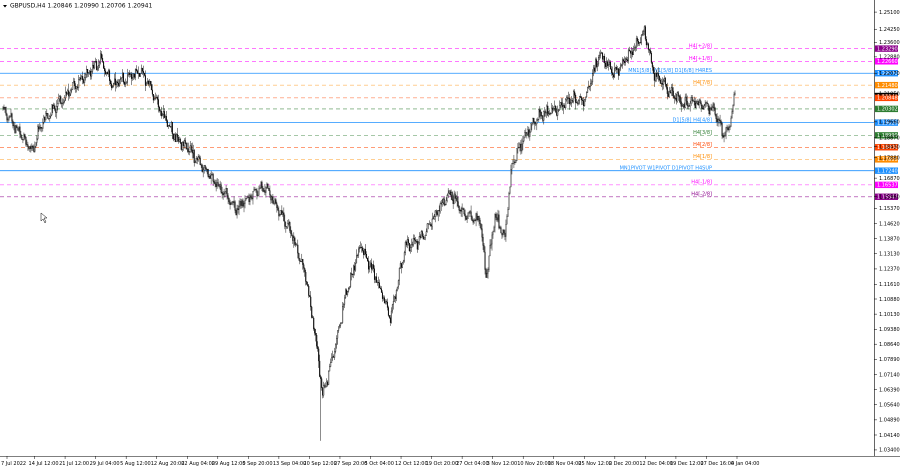  What do you see at coordinates (701, 195) in the screenshot?
I see `level-label: H4[-2/8]` at bounding box center [701, 195].